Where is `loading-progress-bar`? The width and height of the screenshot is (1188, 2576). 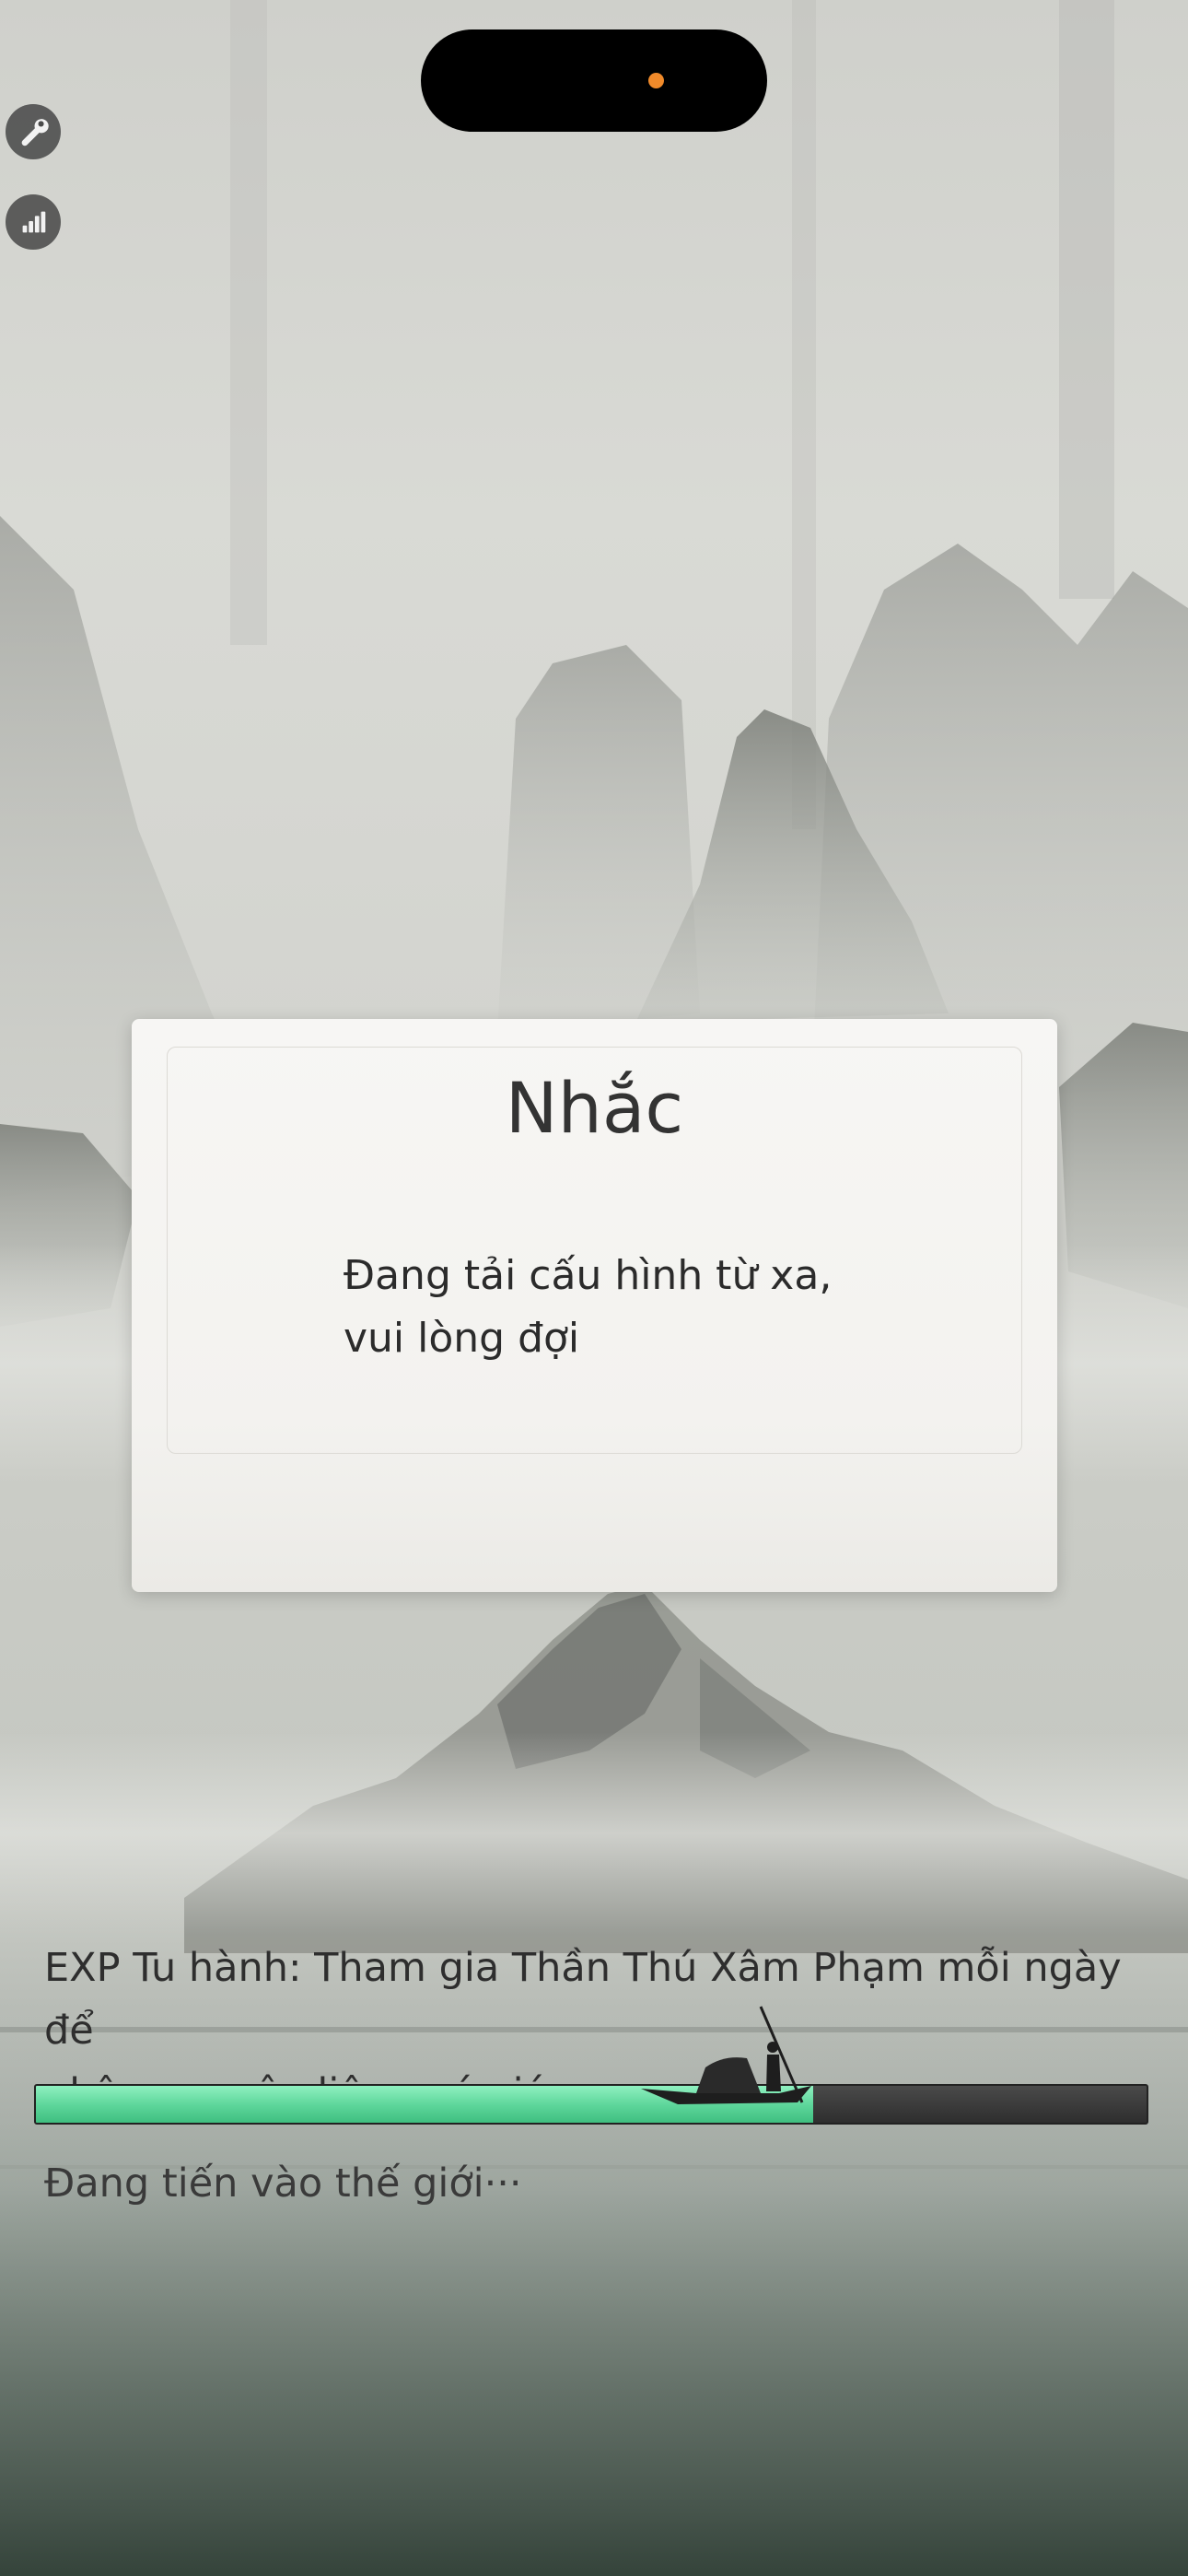 loading-progress-bar is located at coordinates (591, 2104).